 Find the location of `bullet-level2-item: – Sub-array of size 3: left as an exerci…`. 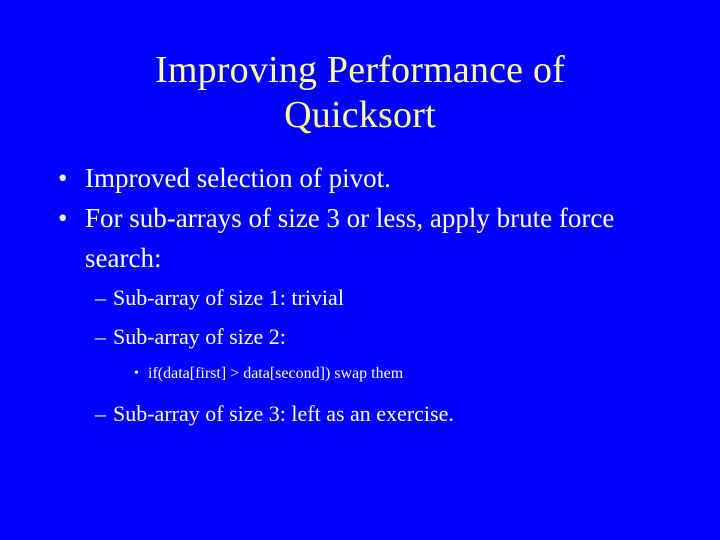

bullet-level2-item: – Sub-array of size 3: left as an exerci… is located at coordinates (360, 413).